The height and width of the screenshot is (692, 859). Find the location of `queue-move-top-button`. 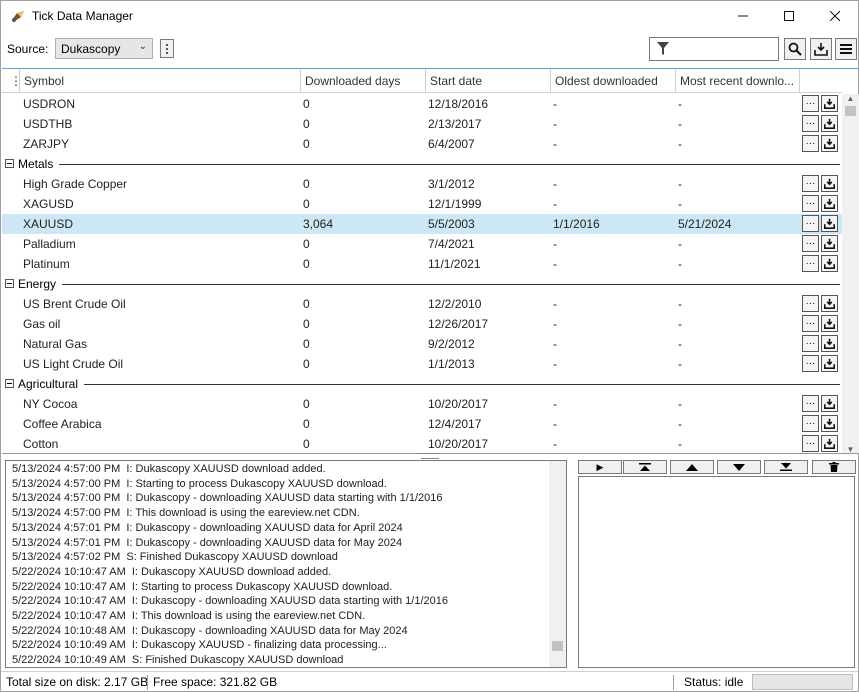

queue-move-top-button is located at coordinates (645, 467).